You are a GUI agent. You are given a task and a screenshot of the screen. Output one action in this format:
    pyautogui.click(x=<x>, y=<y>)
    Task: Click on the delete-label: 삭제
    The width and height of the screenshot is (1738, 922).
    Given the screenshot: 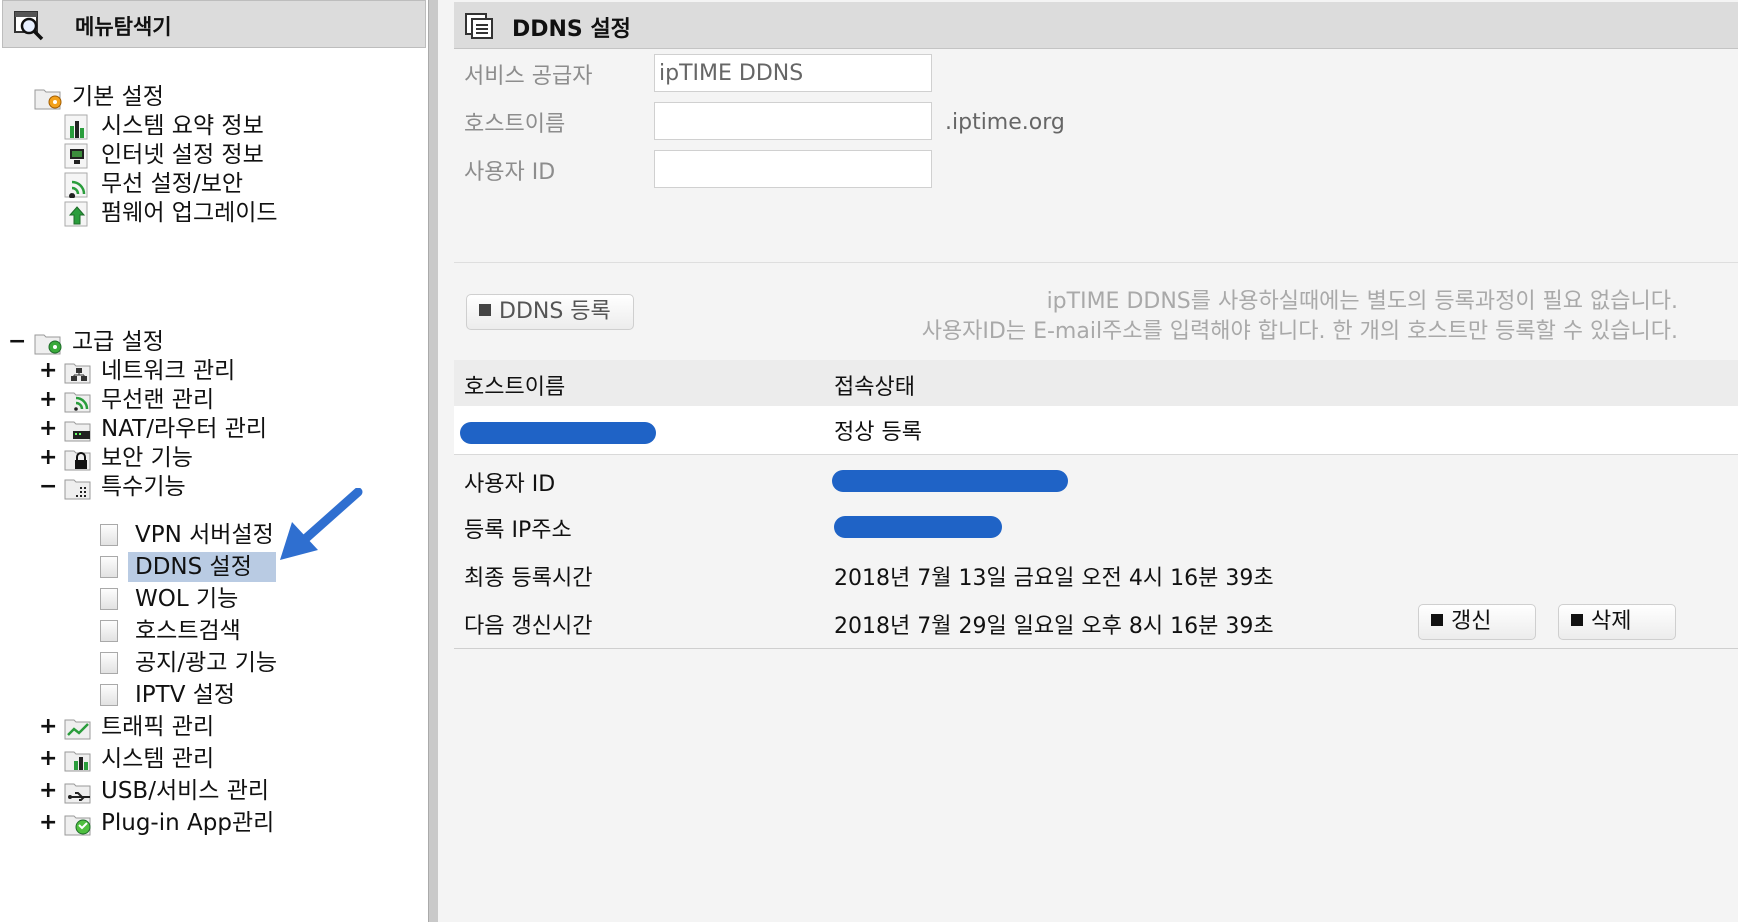 What is the action you would take?
    pyautogui.click(x=1611, y=621)
    